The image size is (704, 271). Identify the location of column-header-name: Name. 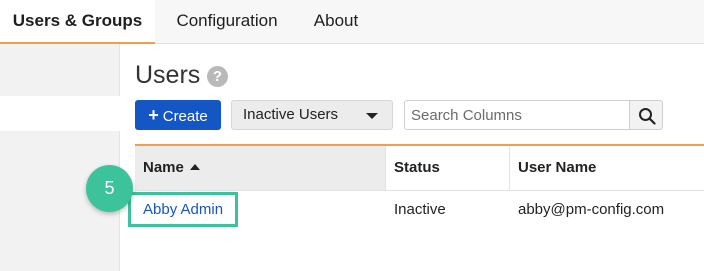
(260, 168).